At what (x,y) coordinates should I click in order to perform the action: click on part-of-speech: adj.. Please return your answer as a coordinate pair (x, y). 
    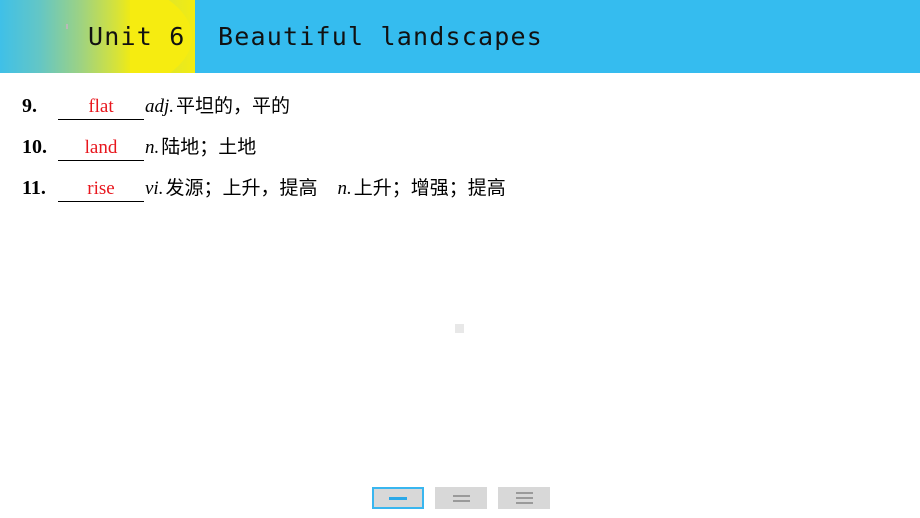
    Looking at the image, I should click on (160, 106).